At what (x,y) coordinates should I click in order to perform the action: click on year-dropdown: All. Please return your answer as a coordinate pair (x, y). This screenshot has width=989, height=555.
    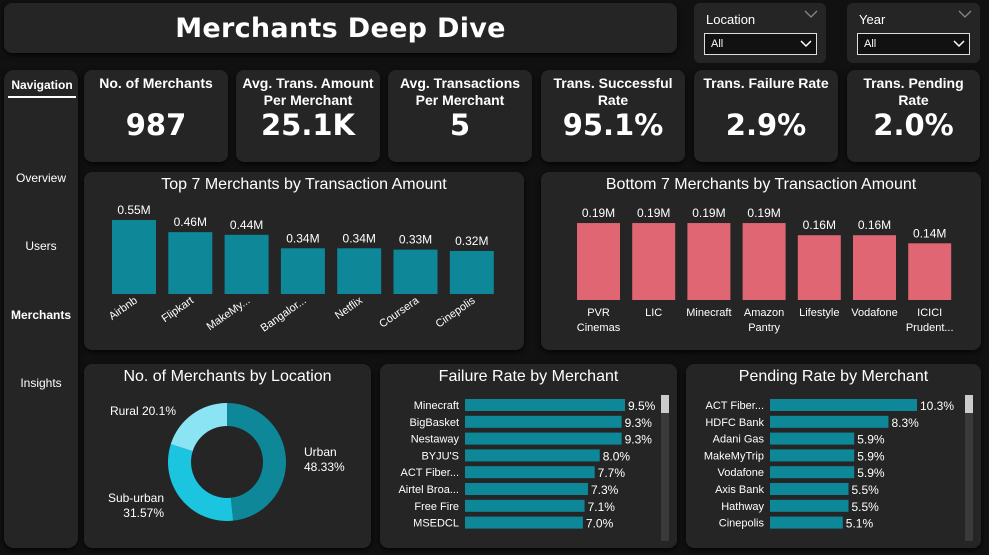
    Looking at the image, I should click on (913, 44).